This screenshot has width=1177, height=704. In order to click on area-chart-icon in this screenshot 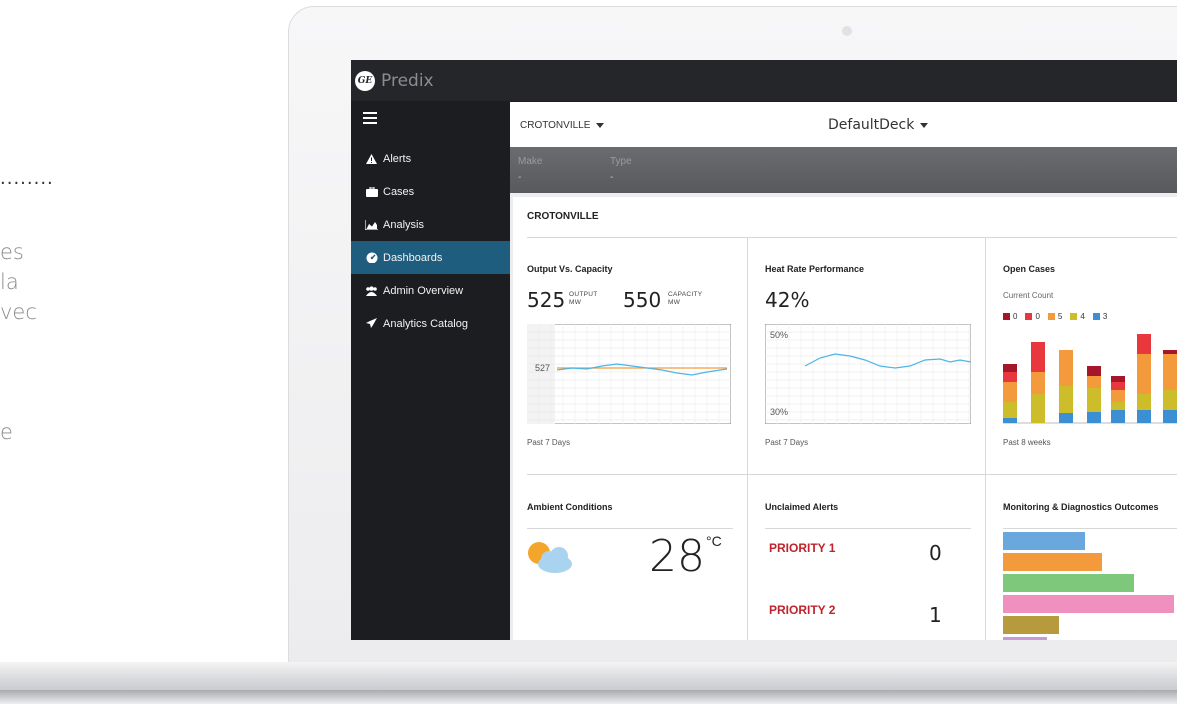, I will do `click(371, 224)`.